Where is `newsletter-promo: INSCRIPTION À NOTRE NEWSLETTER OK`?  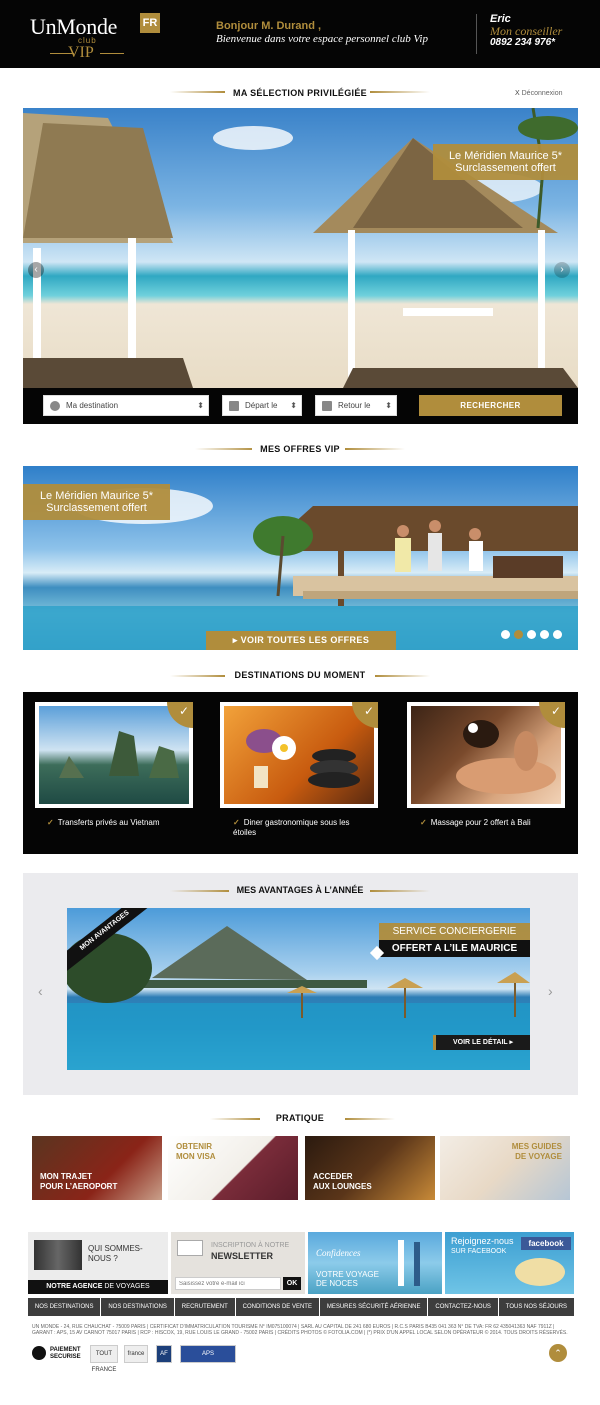
newsletter-promo: INSCRIPTION À NOTRE NEWSLETTER OK is located at coordinates (238, 1263).